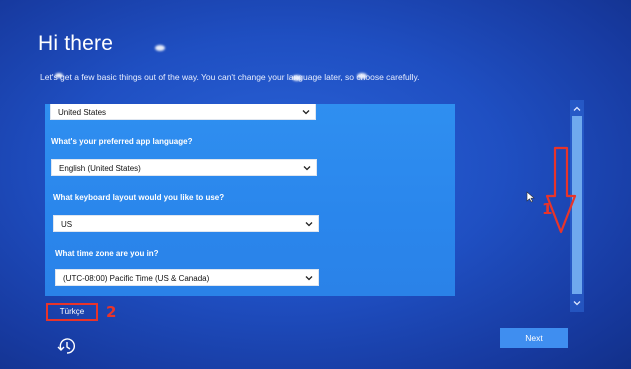 This screenshot has height=369, width=631. I want to click on keyboard-dropdown: US, so click(186, 223).